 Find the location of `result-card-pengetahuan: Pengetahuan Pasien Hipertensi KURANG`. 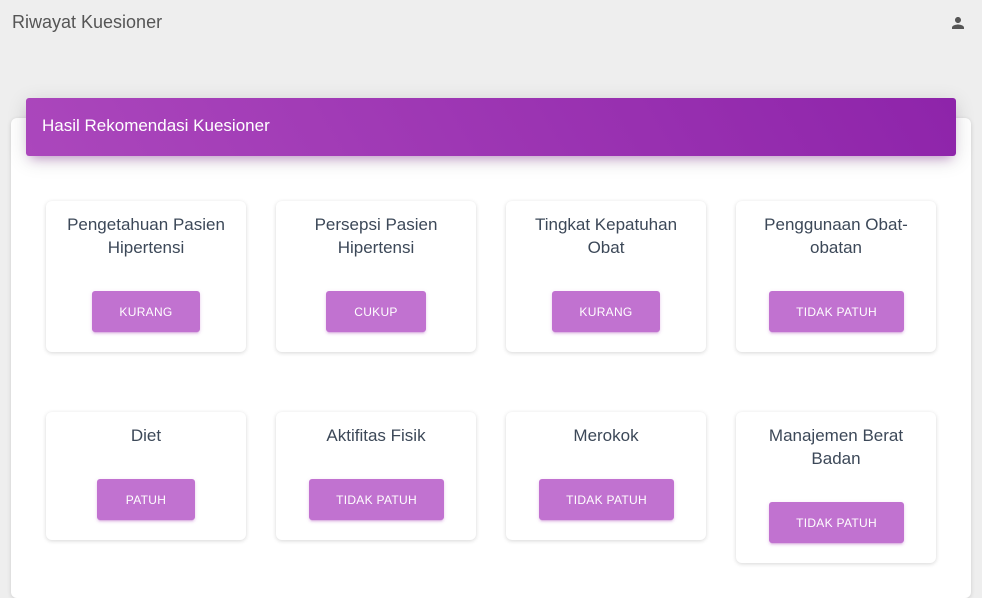

result-card-pengetahuan: Pengetahuan Pasien Hipertensi KURANG is located at coordinates (146, 276).